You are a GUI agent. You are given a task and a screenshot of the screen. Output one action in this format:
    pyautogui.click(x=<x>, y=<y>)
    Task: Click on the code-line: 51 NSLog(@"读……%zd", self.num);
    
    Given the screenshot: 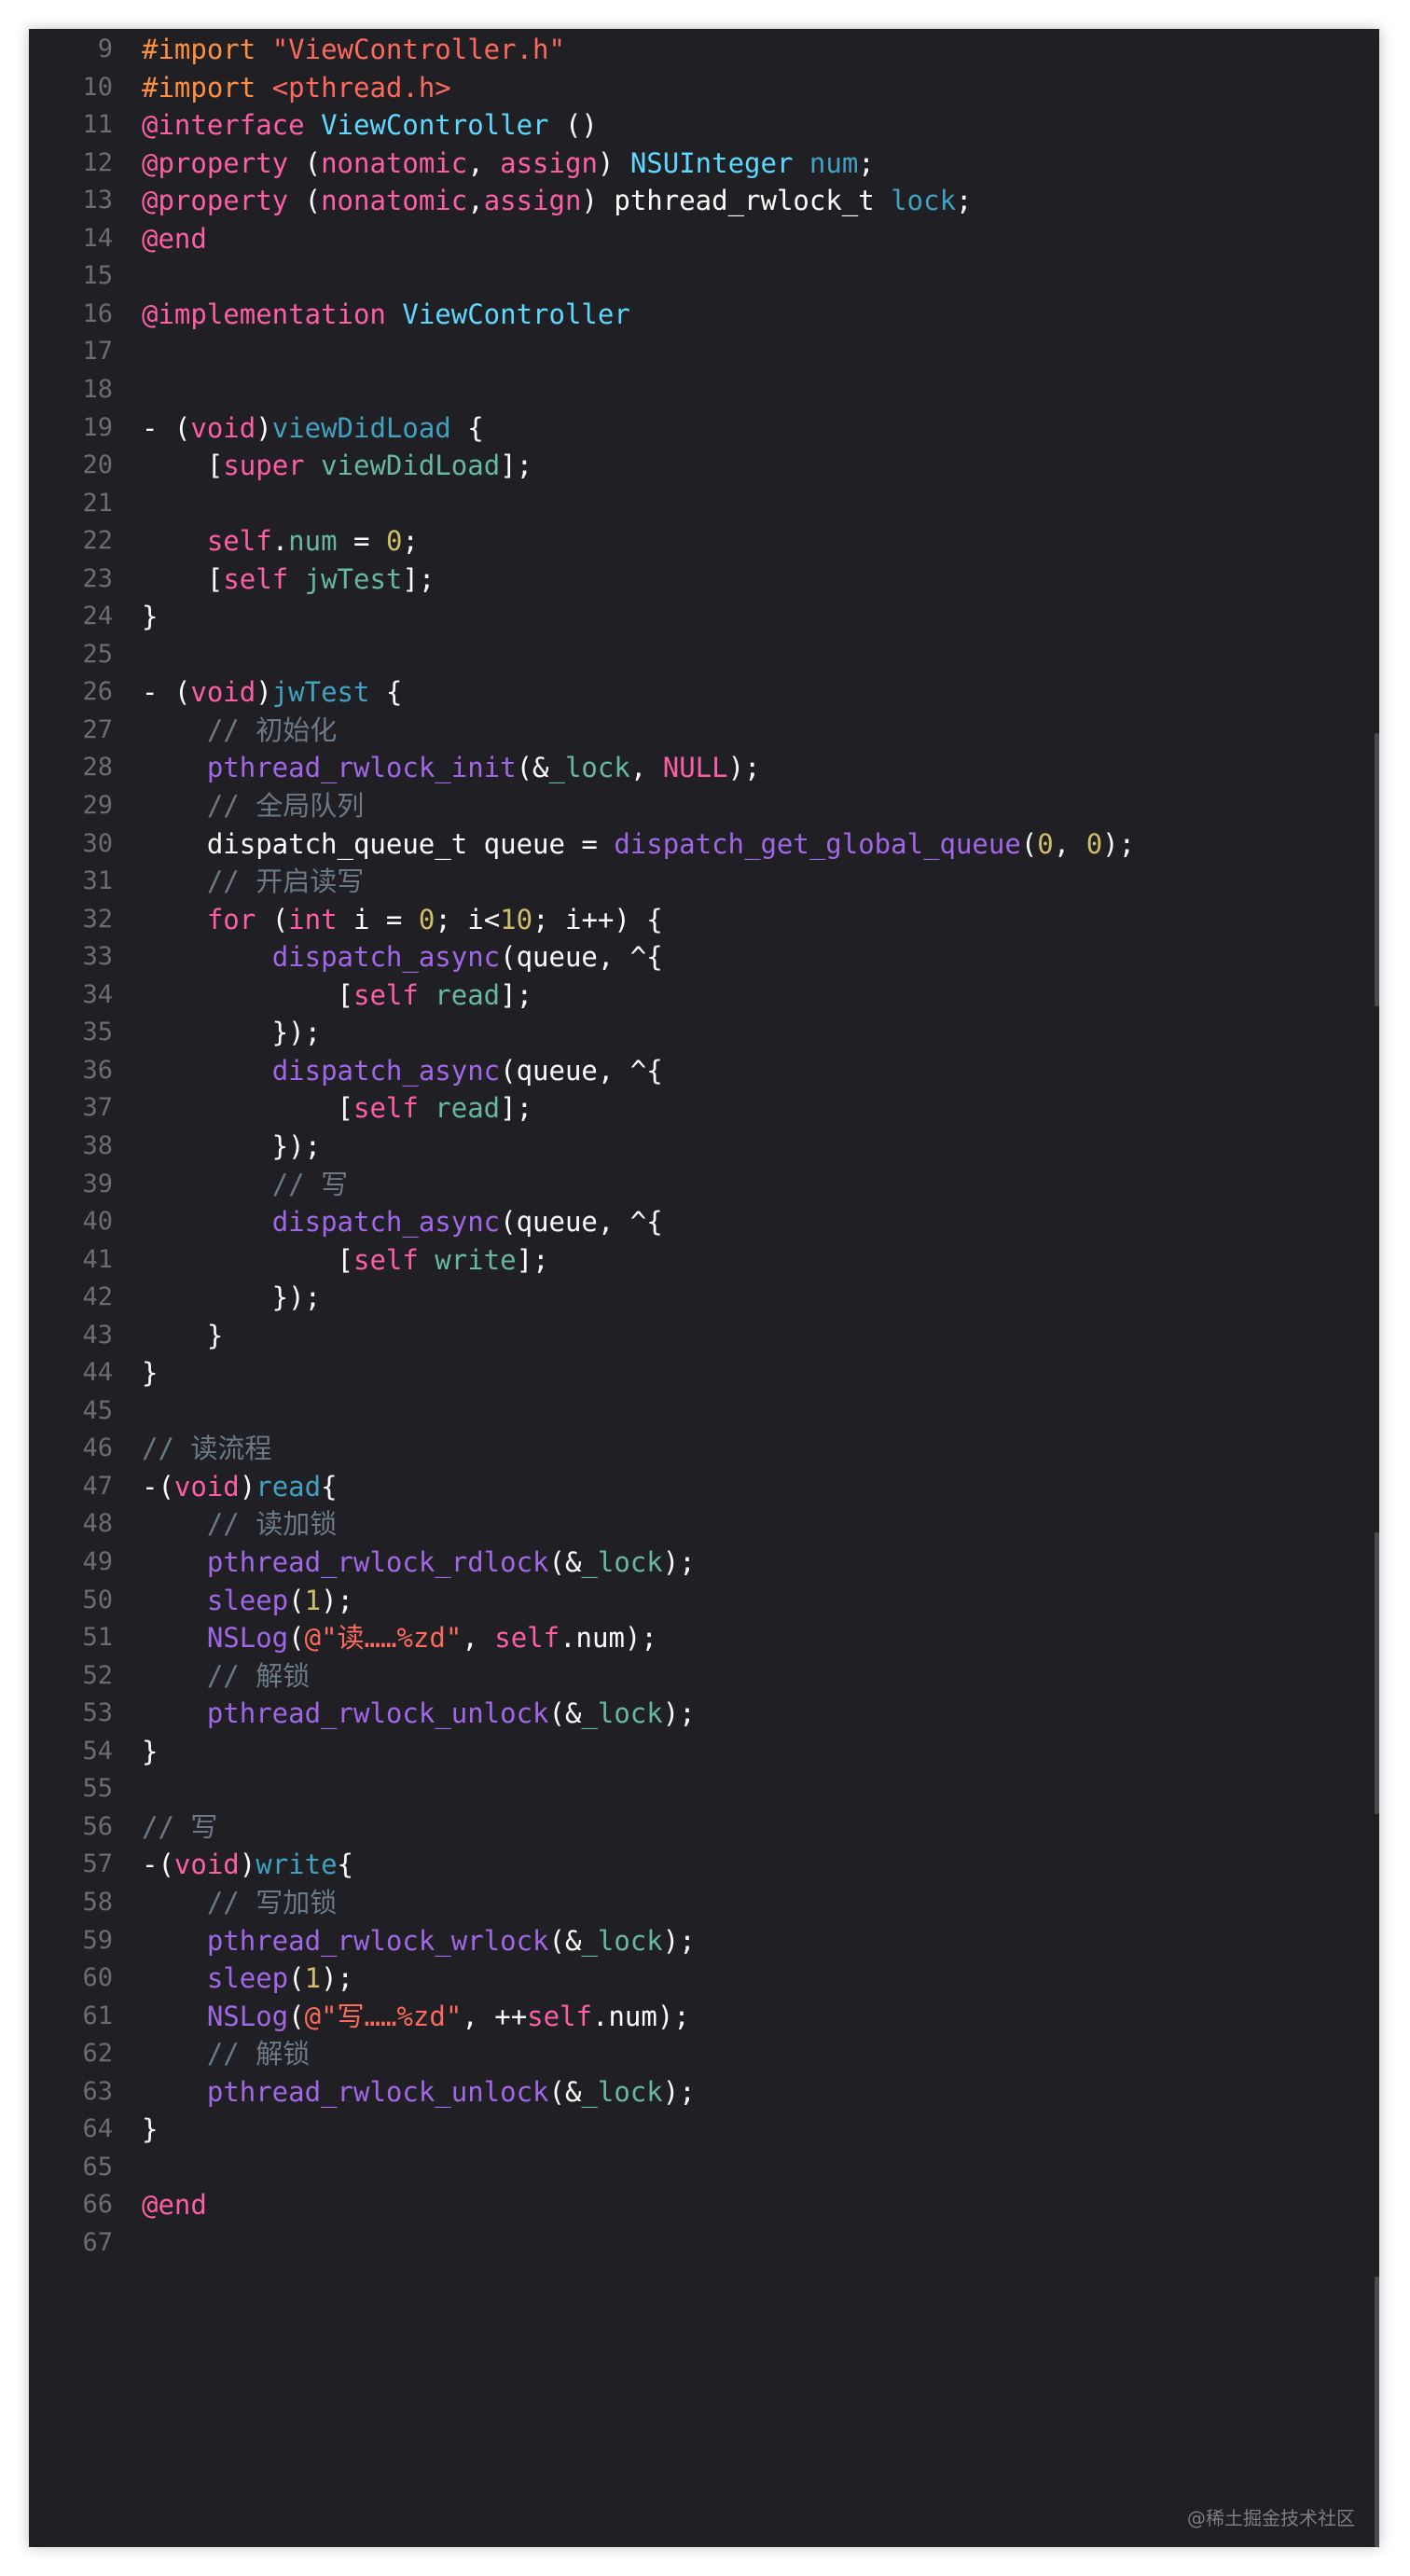 What is the action you would take?
    pyautogui.click(x=704, y=1637)
    